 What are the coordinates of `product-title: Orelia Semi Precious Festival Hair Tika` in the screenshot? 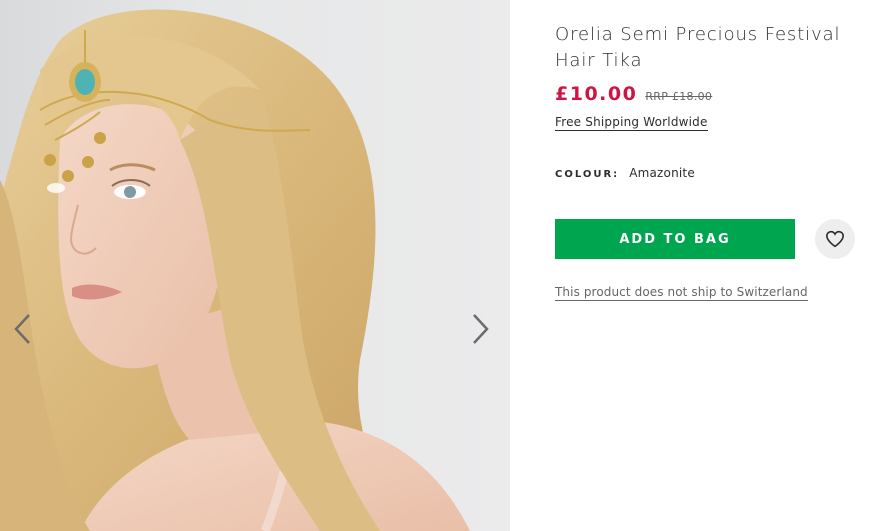 It's located at (698, 47).